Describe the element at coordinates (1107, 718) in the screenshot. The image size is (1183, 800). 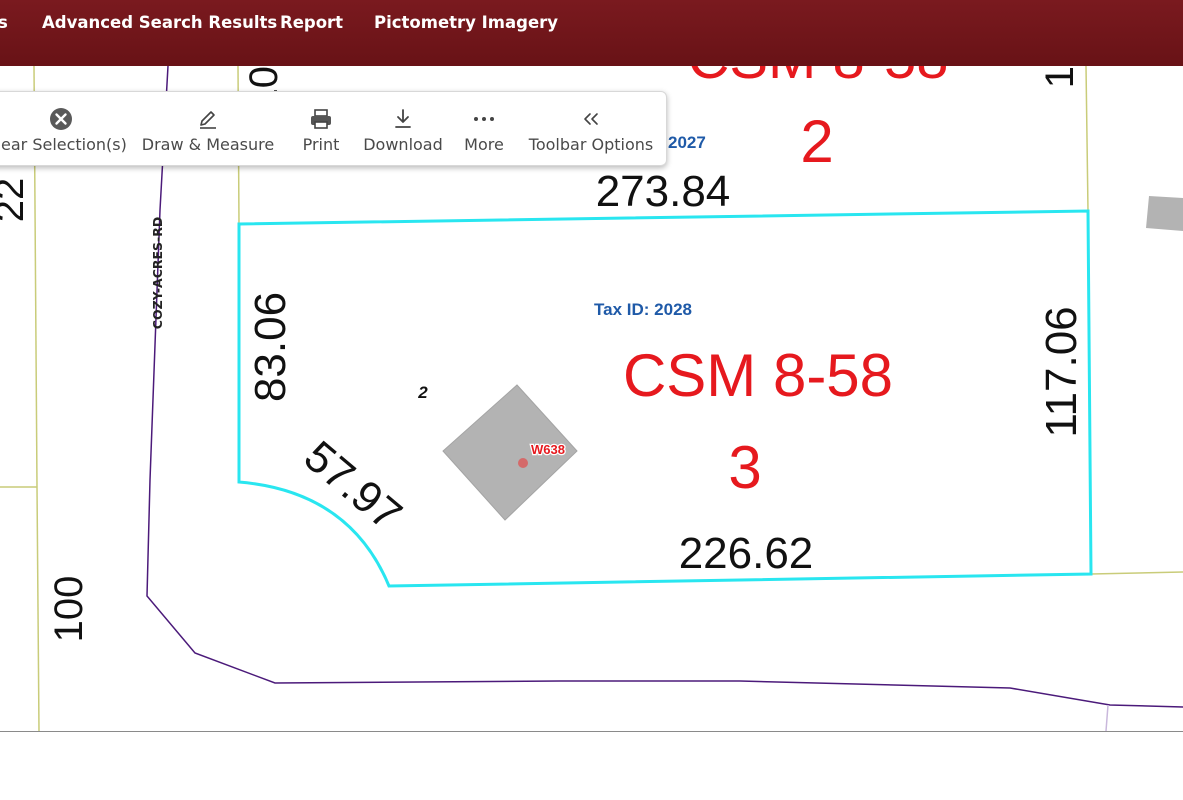
I see `road-line-faint` at that location.